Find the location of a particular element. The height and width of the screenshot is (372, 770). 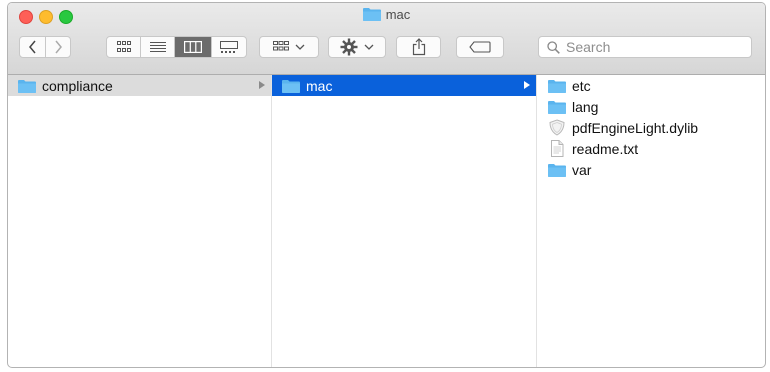

list-item-mac: mac is located at coordinates (404, 85).